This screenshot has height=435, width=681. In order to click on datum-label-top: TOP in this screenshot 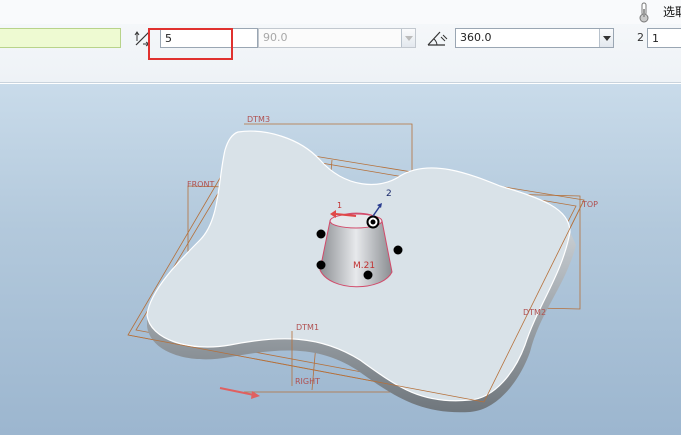, I will do `click(589, 204)`.